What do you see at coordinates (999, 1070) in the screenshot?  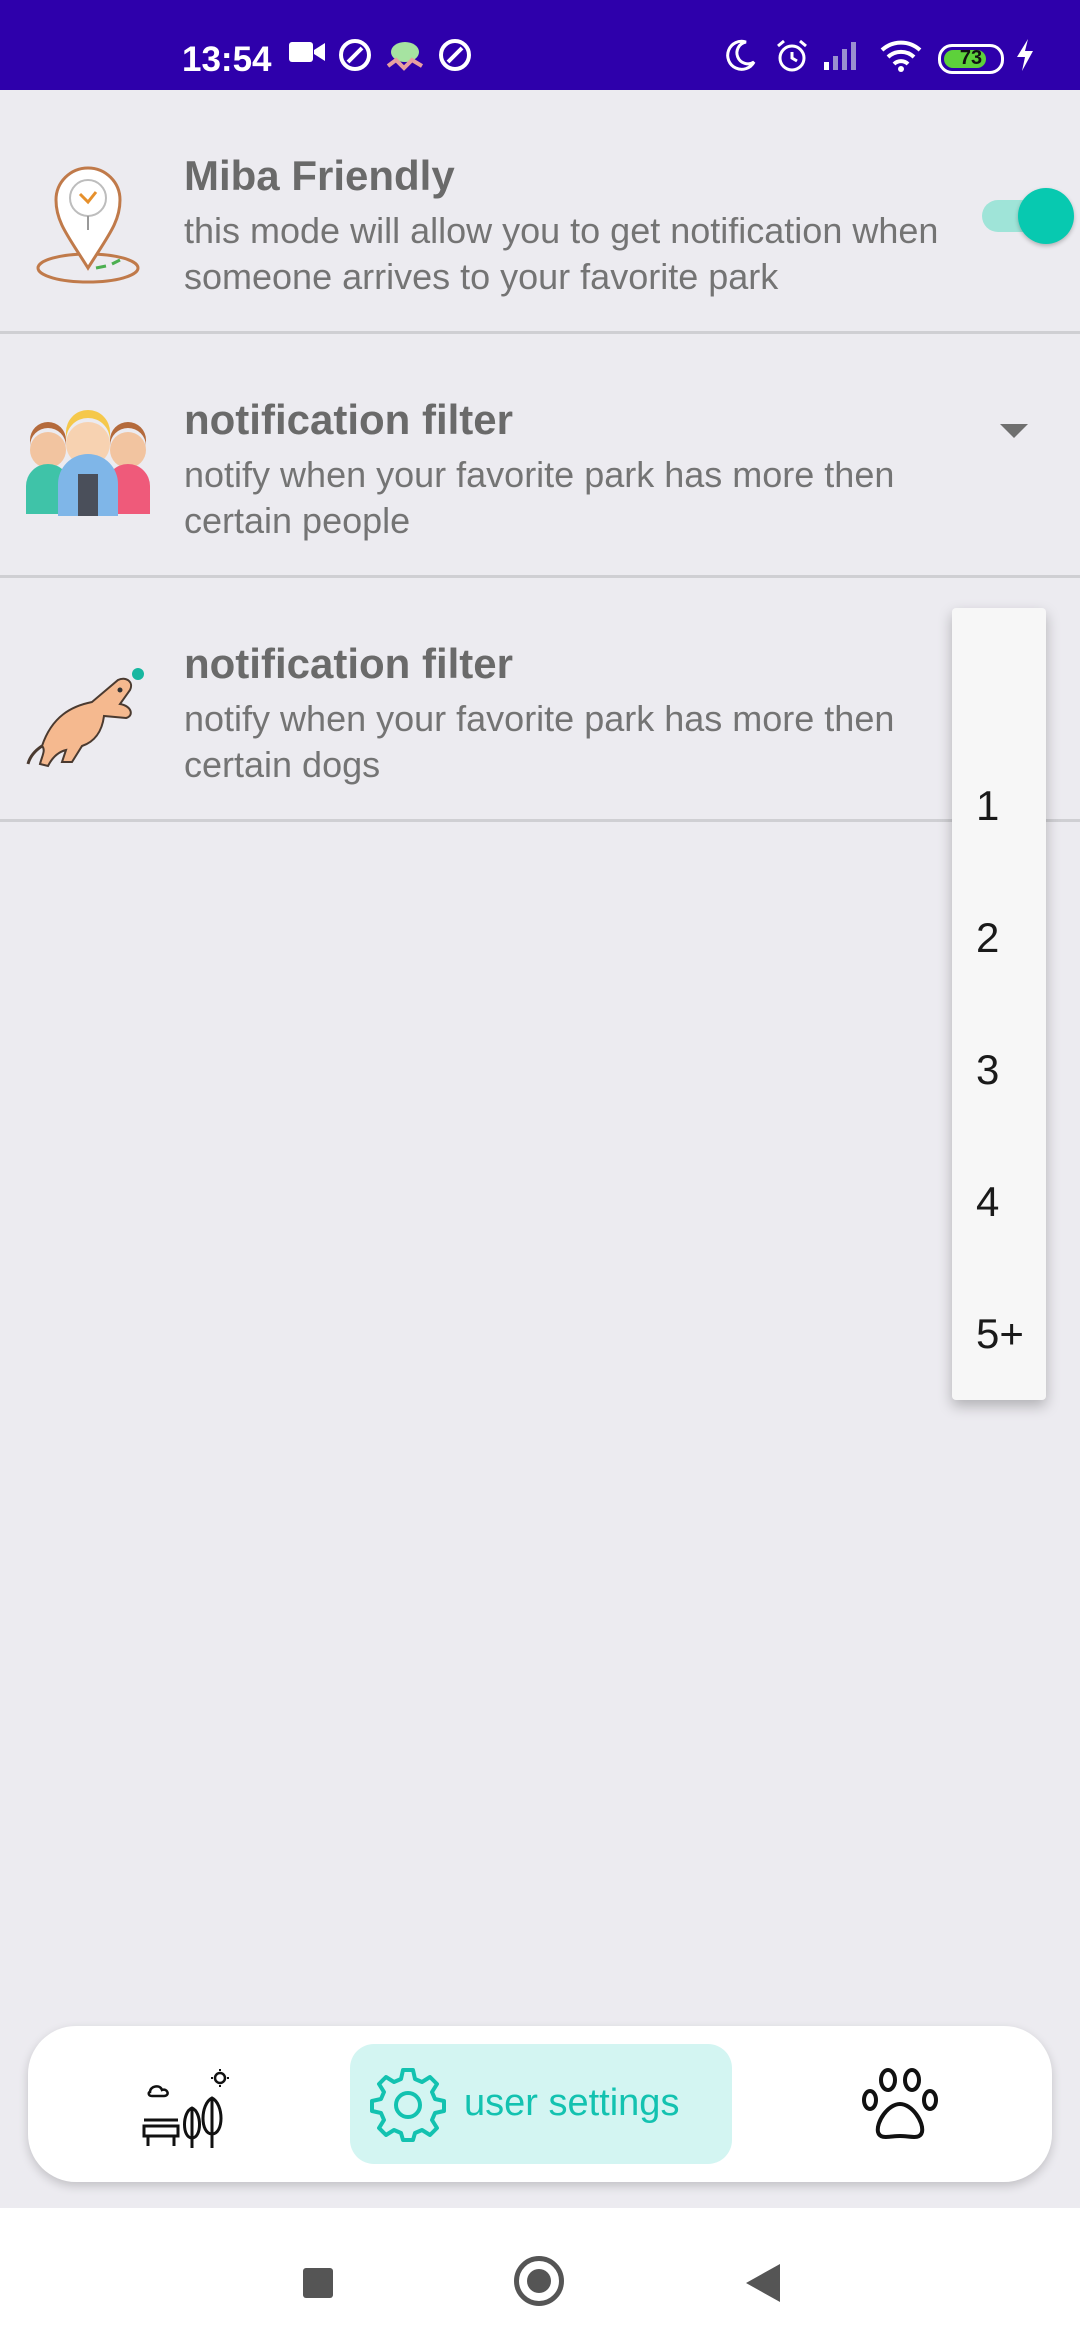 I see `dropdown-option-3: 3` at bounding box center [999, 1070].